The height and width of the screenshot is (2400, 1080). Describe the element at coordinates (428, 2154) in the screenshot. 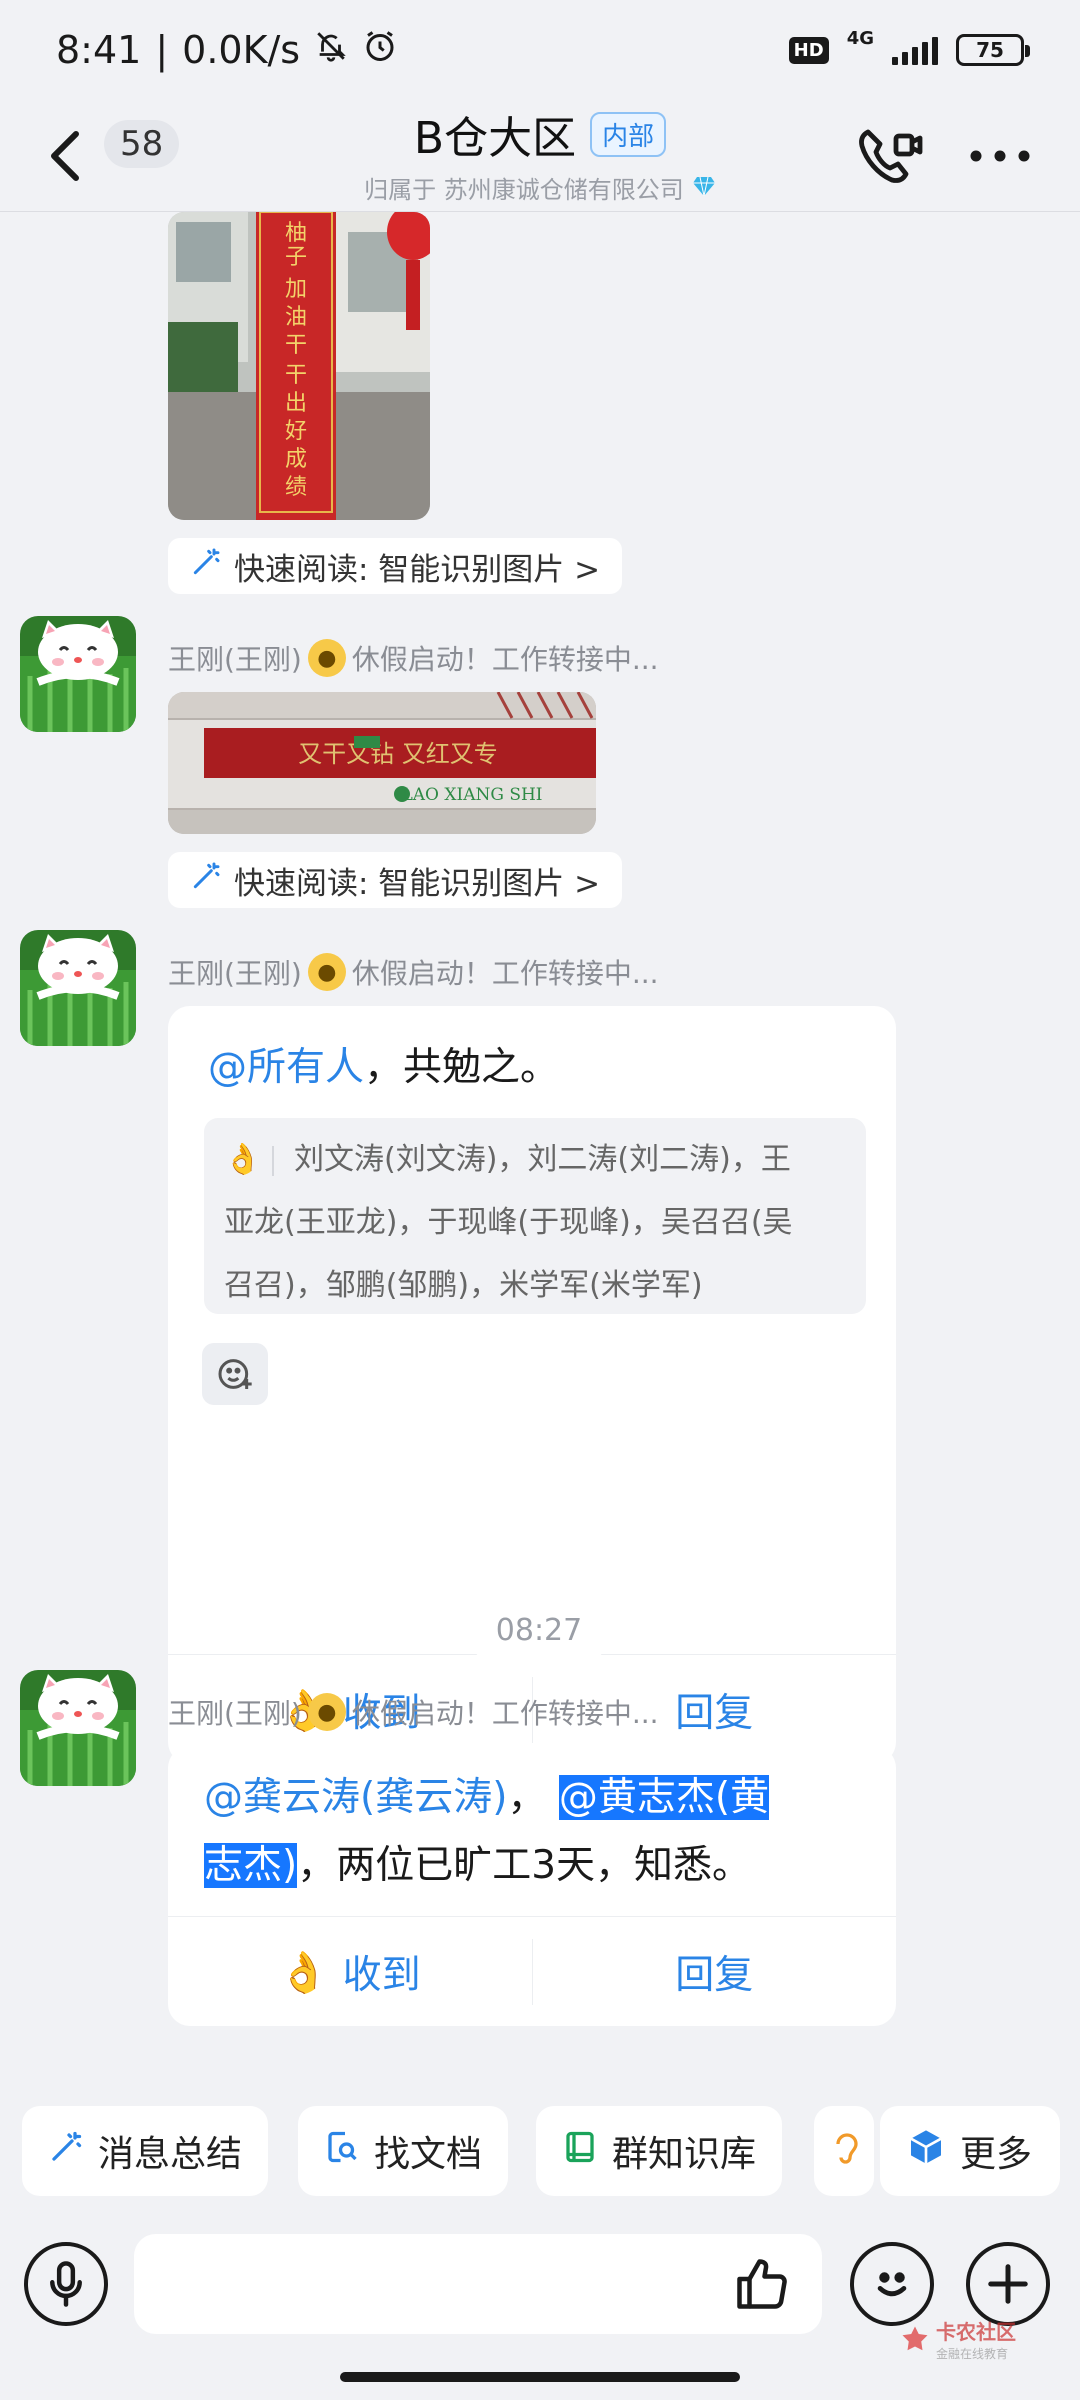

I see `shortcut-label: 找文档` at that location.